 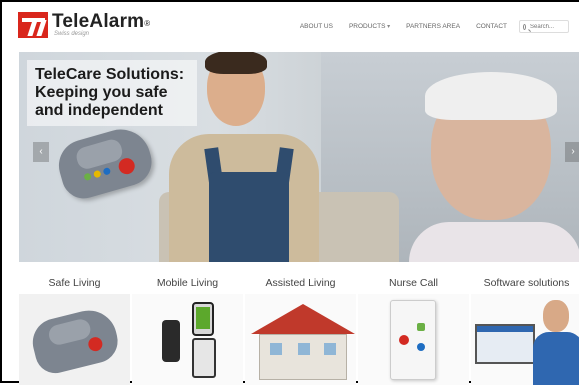 I want to click on category-assisted-living: Assisted Living, so click(x=300, y=328).